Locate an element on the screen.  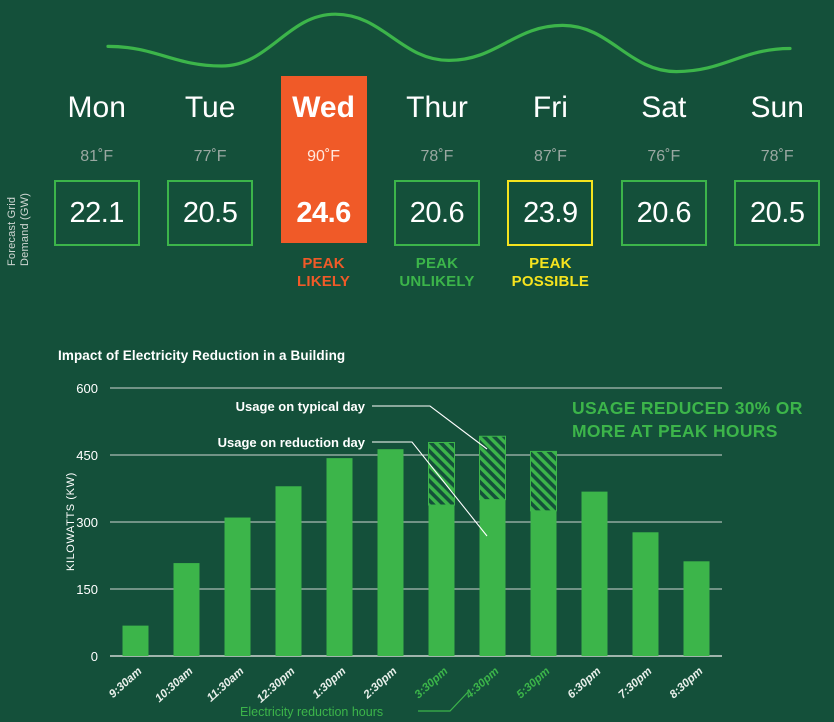
x-axis-tick-3:30pm: 3:30pm is located at coordinates (432, 683).